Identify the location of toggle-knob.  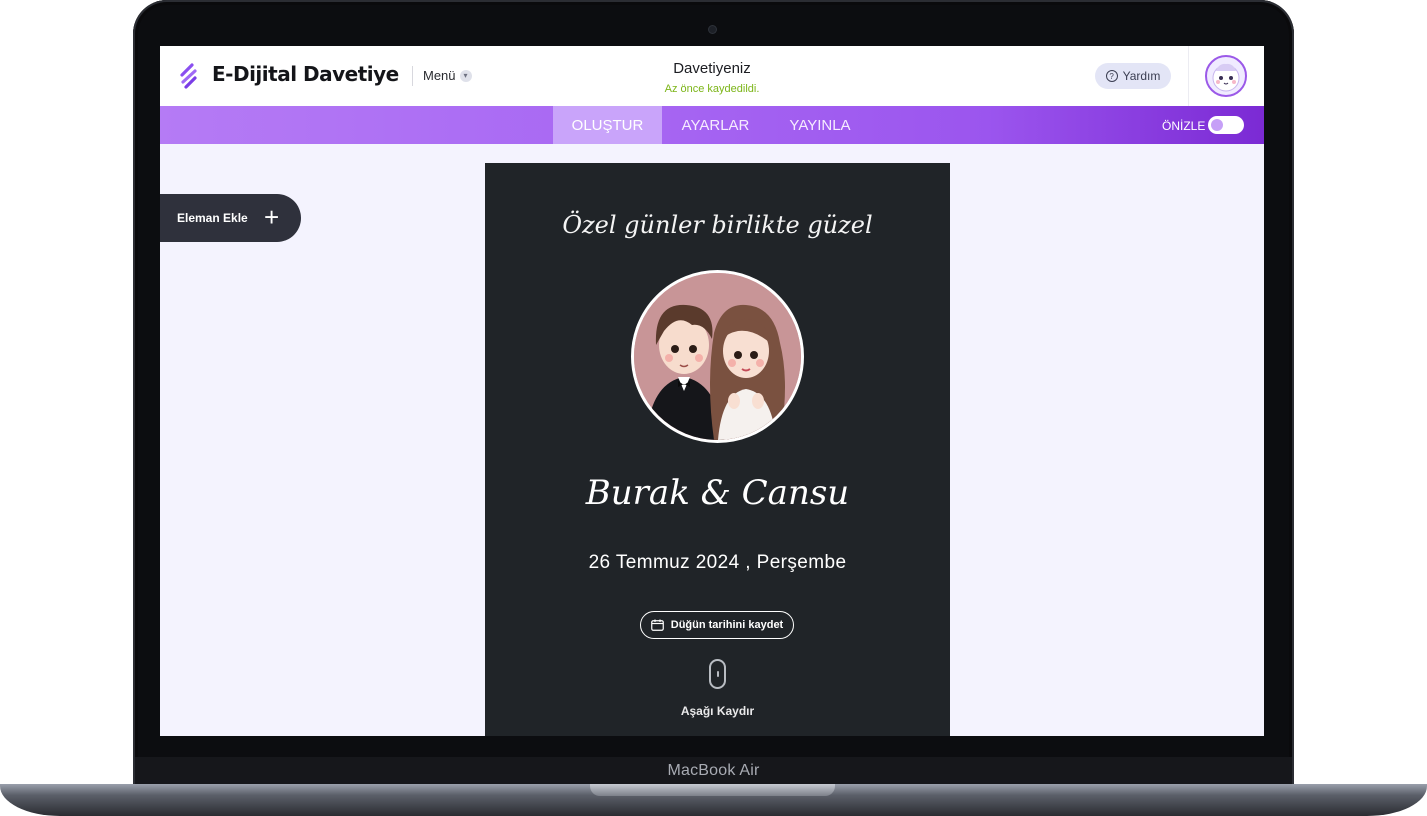
(1217, 125).